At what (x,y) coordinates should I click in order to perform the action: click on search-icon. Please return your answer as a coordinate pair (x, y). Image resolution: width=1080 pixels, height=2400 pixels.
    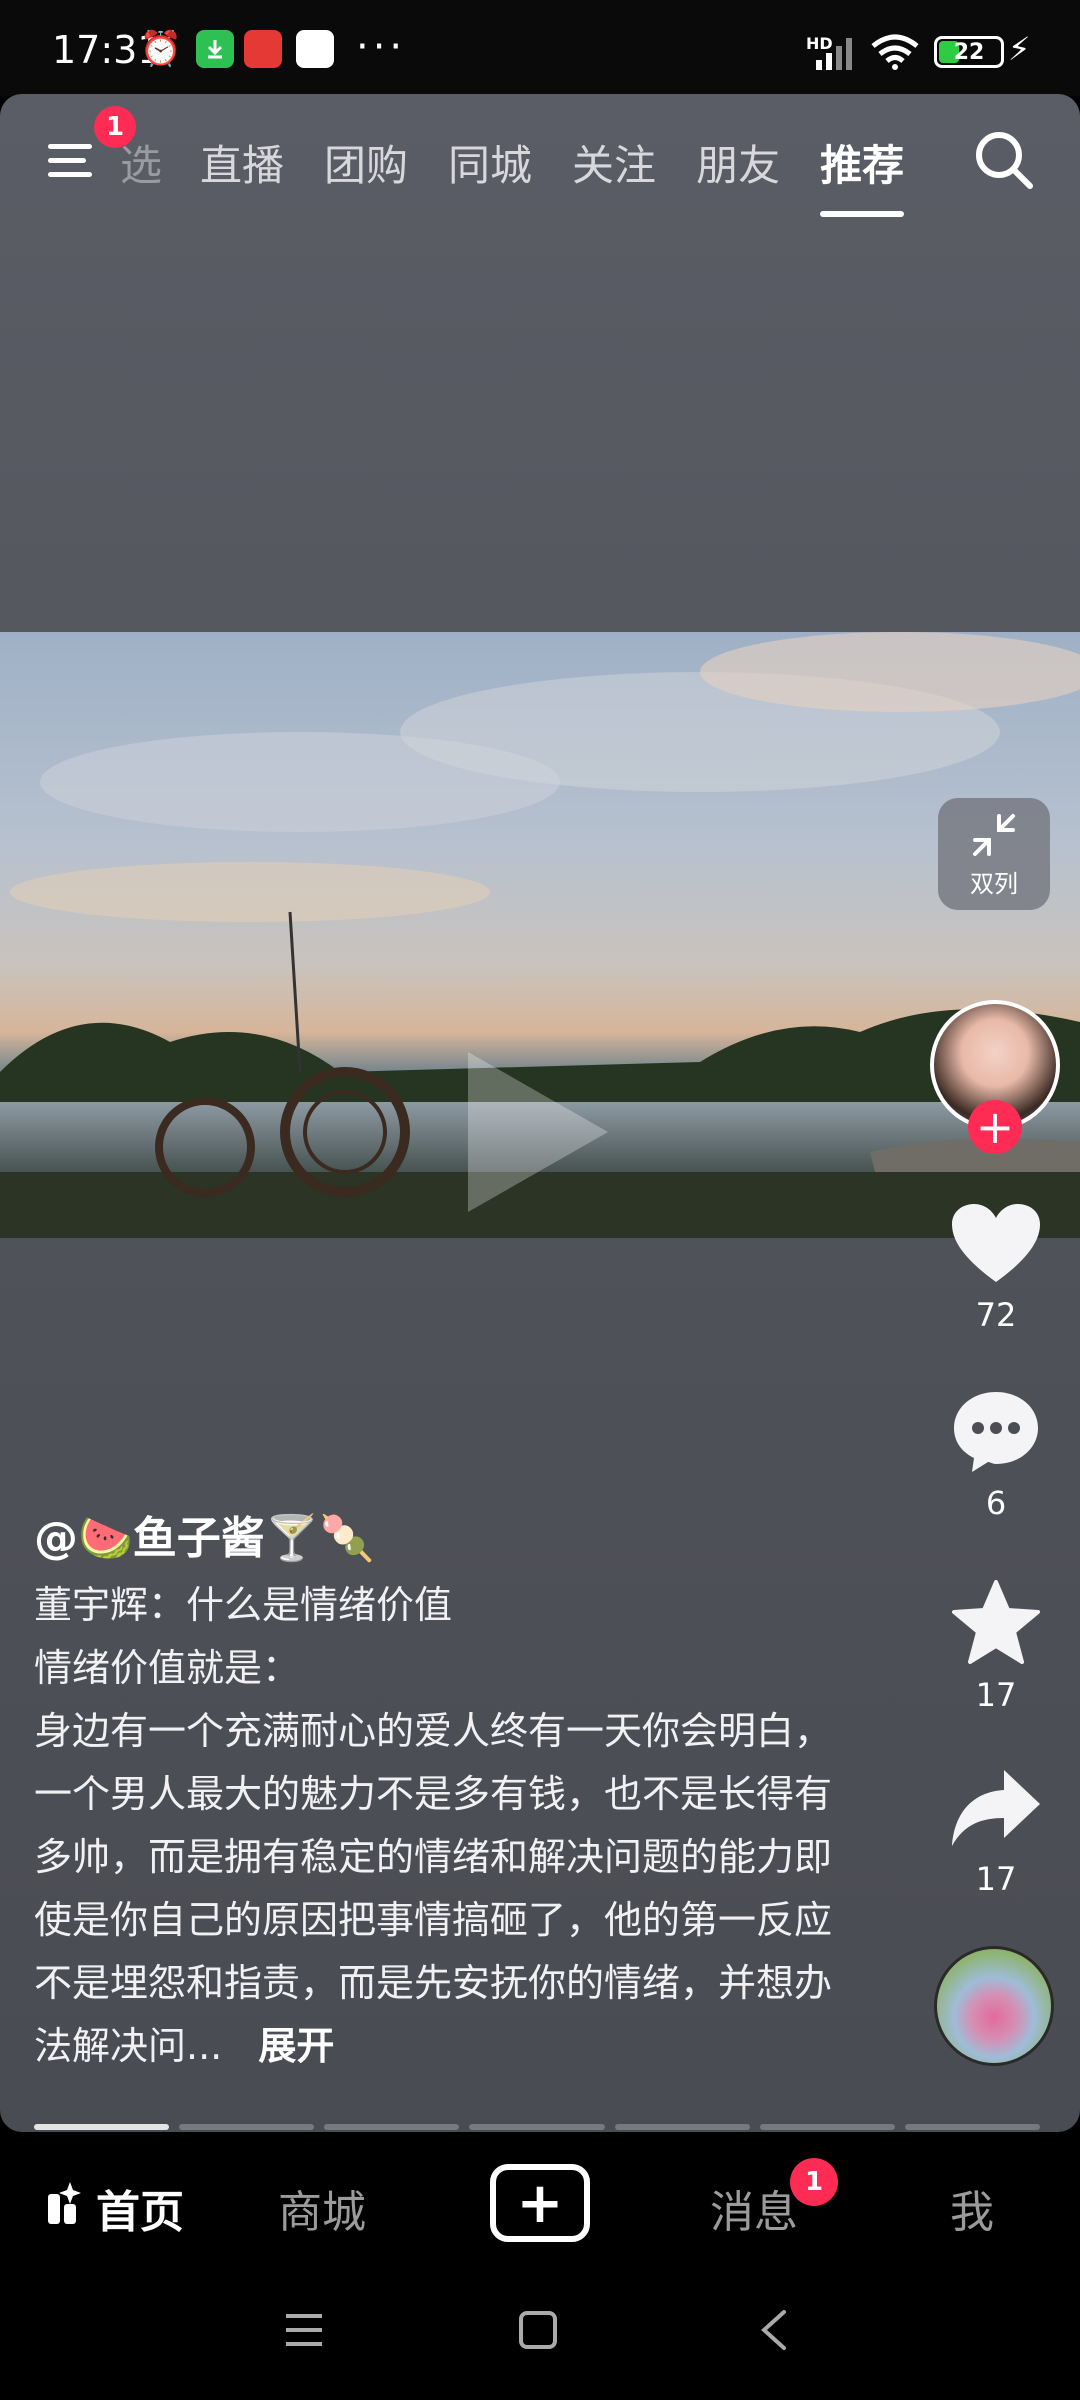
    Looking at the image, I should click on (1004, 160).